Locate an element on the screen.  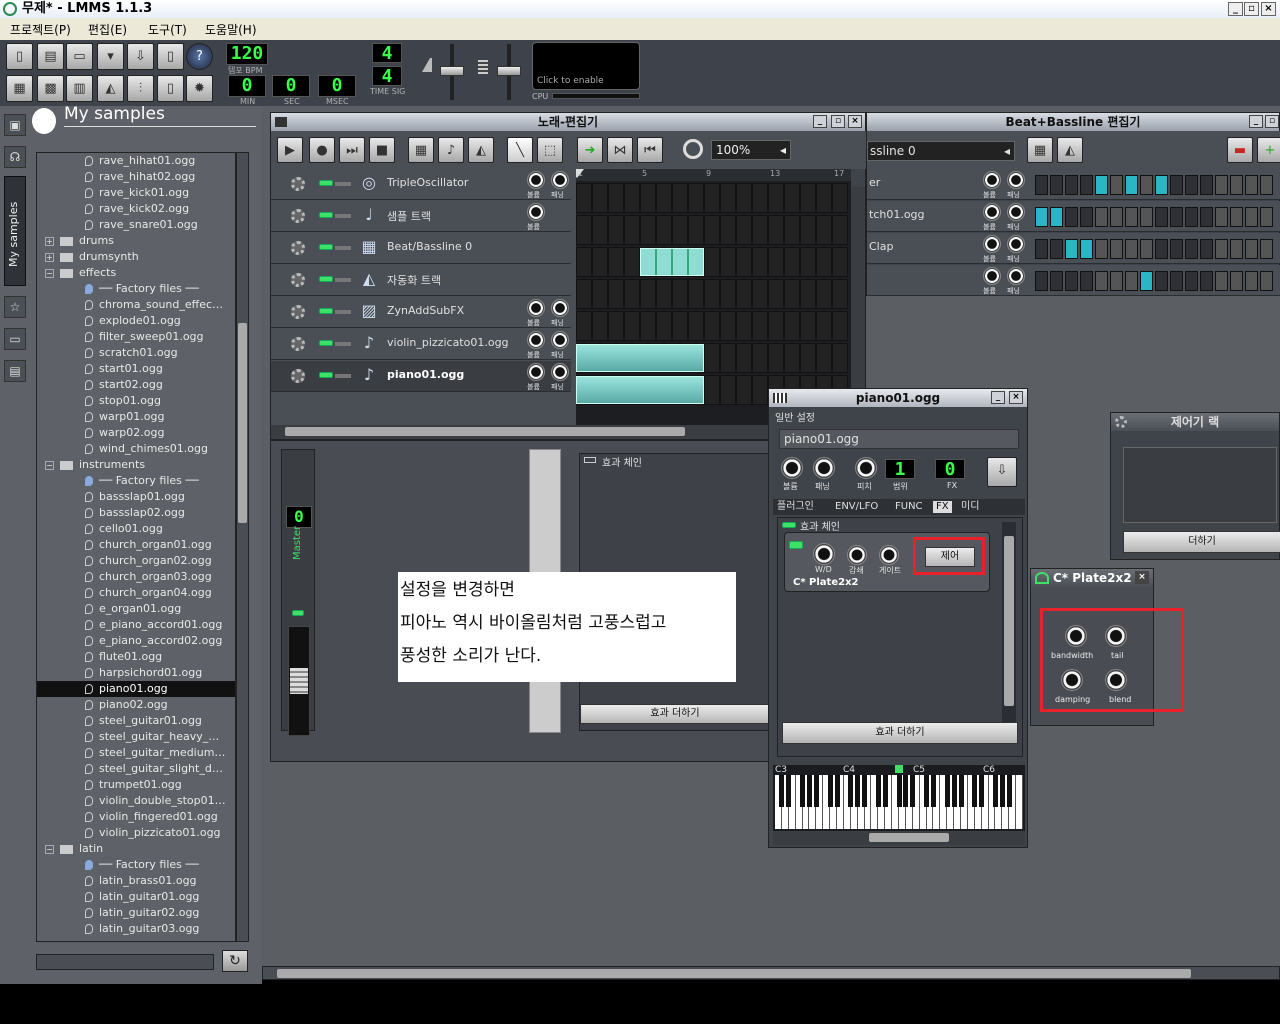
sidebar-tab-presets-icon: ☊ is located at coordinates (15, 157).